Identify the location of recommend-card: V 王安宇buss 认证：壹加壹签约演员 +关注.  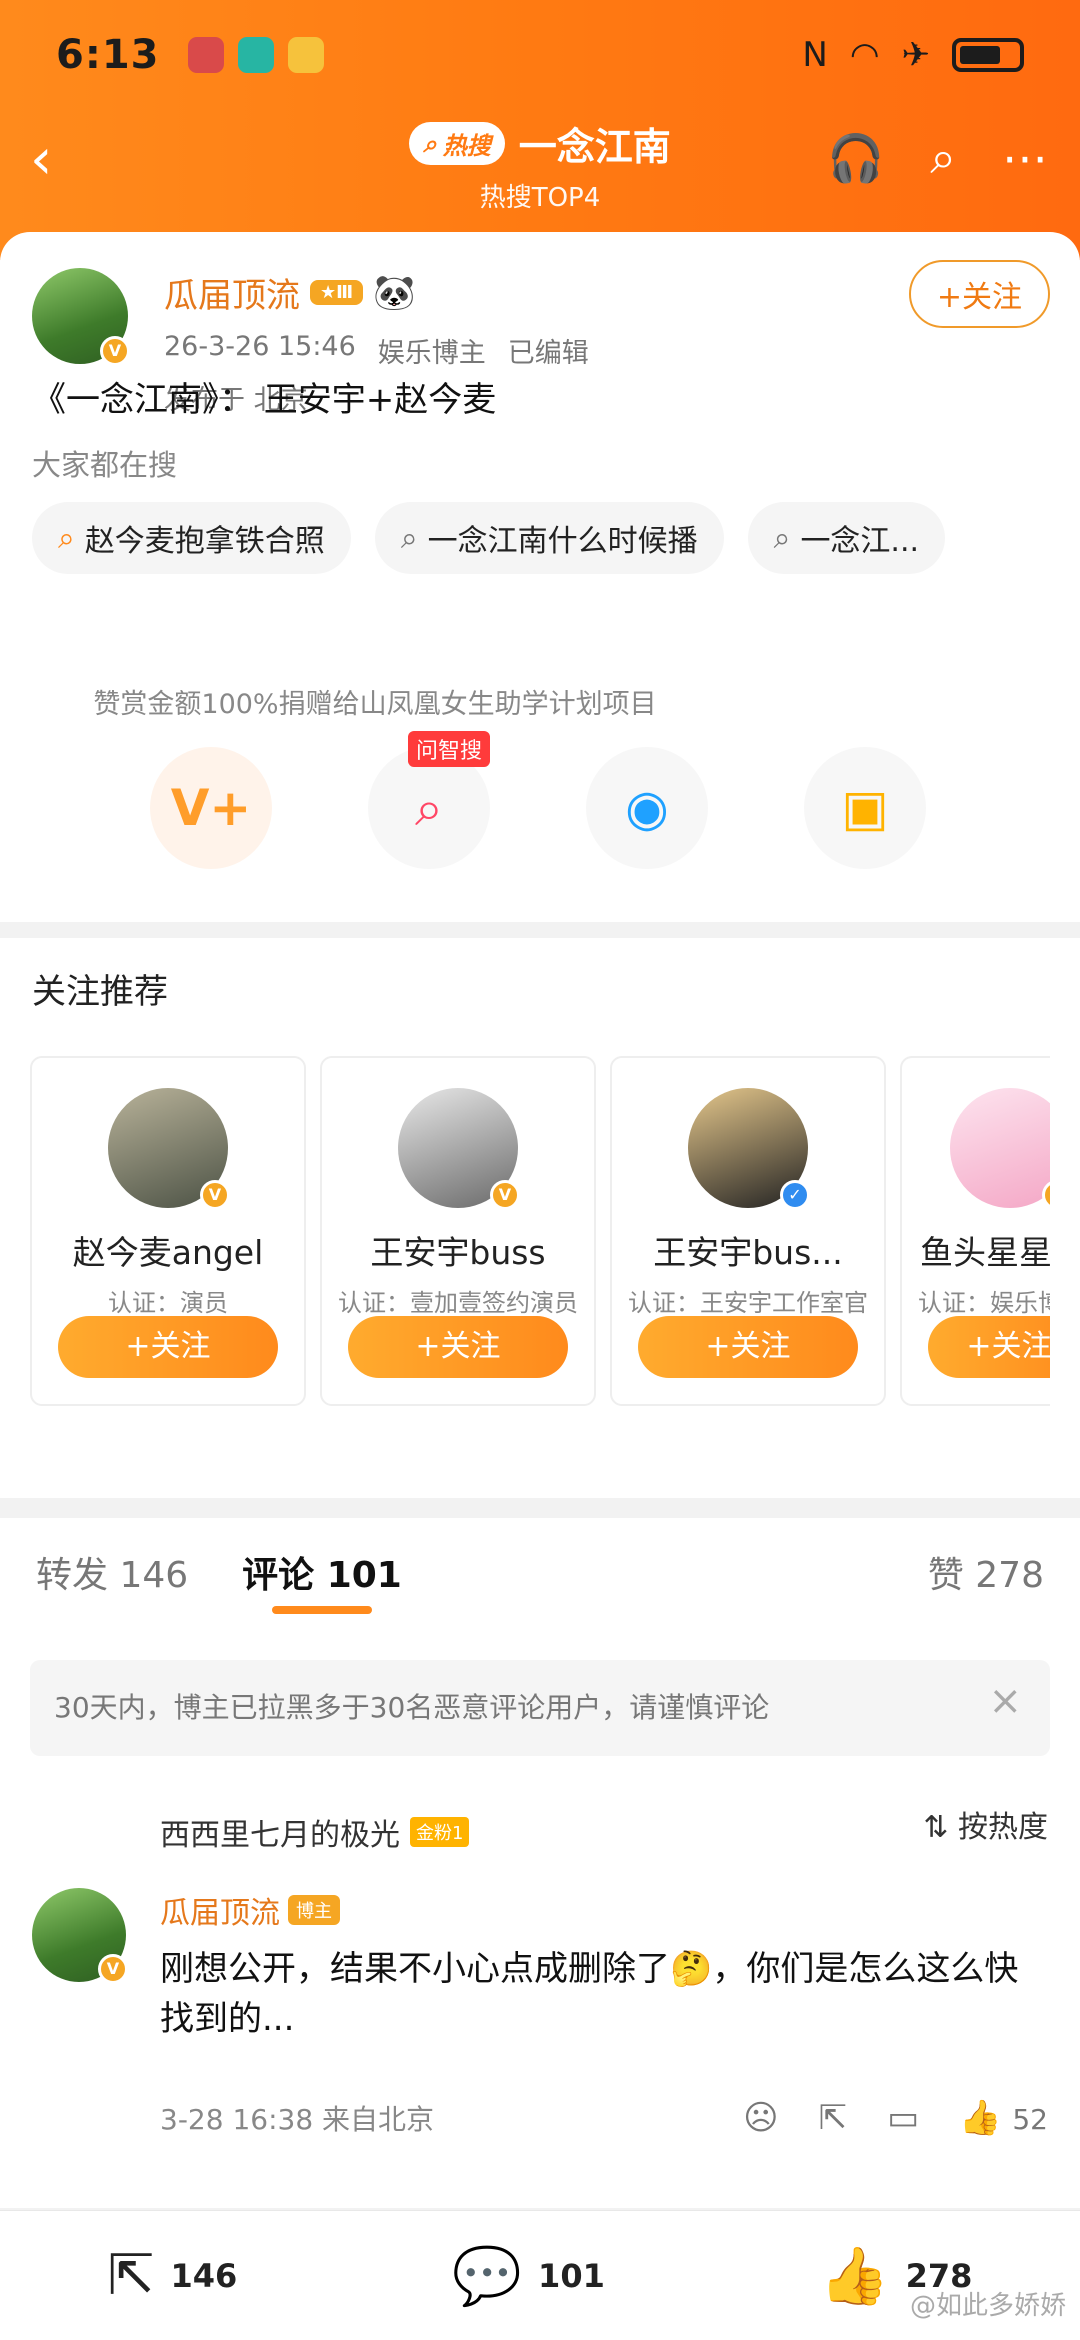
(458, 1231).